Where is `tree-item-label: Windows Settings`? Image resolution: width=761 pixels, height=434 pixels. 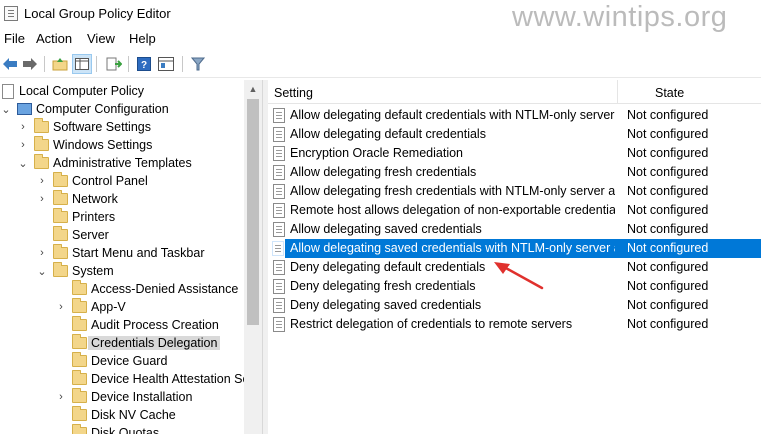
tree-item-label: Windows Settings is located at coordinates (103, 145).